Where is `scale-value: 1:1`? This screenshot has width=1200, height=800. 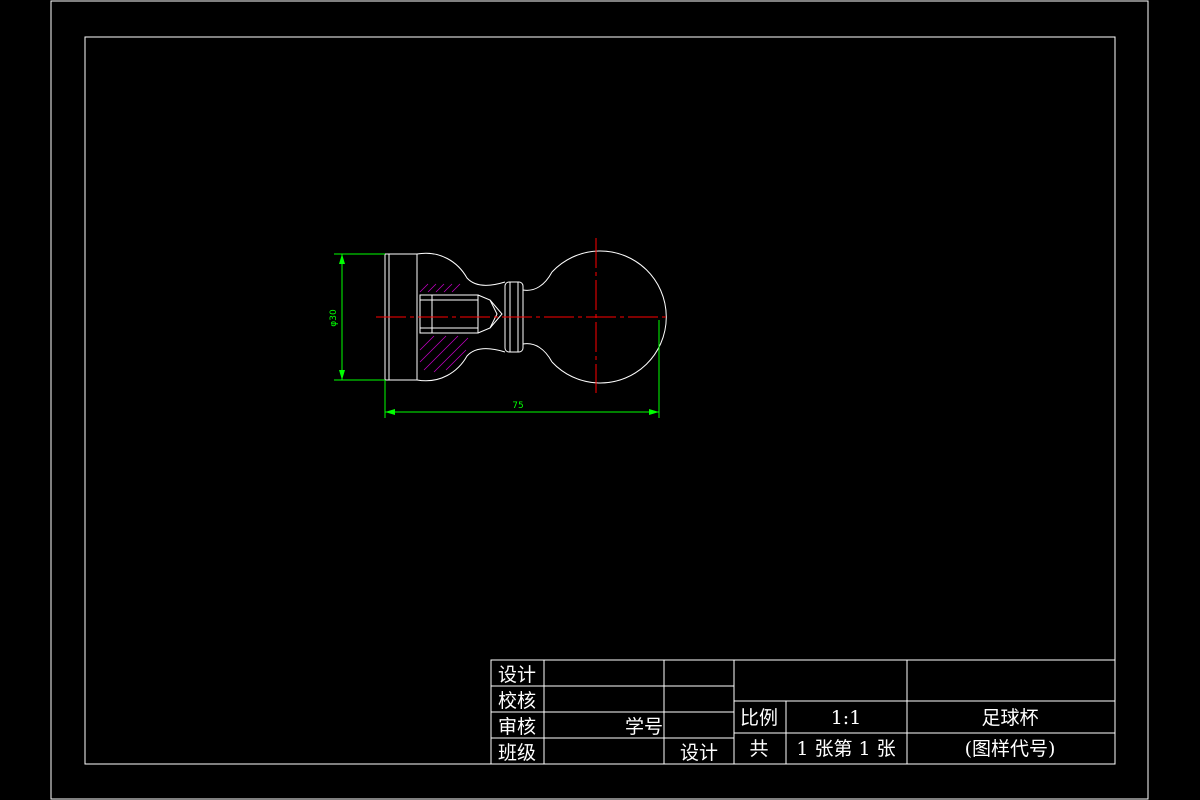
scale-value: 1:1 is located at coordinates (846, 718).